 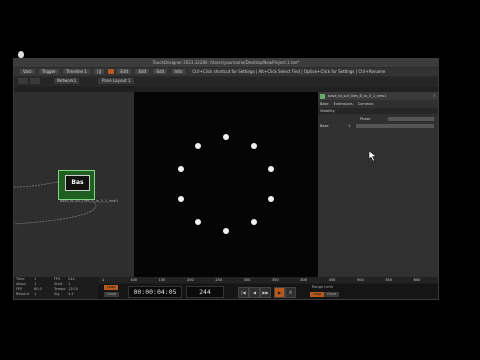 I want to click on timecode-display: 00:00:04:05, so click(x=155, y=292).